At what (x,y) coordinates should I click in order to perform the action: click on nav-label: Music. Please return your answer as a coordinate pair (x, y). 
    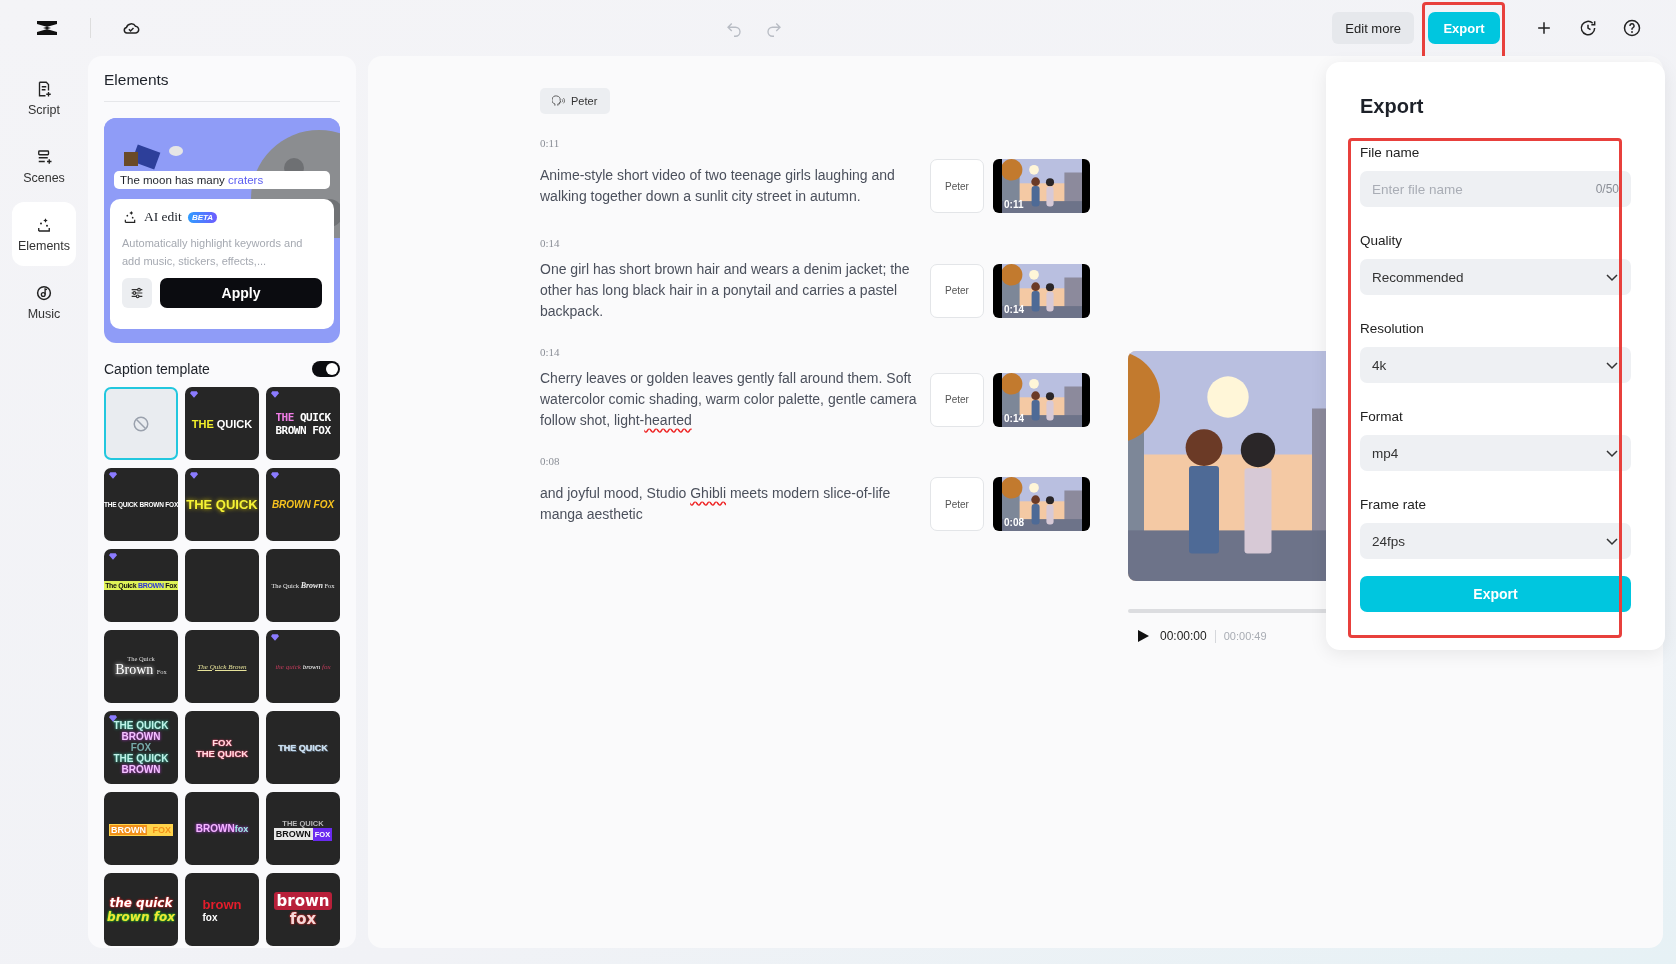
    Looking at the image, I should click on (44, 313).